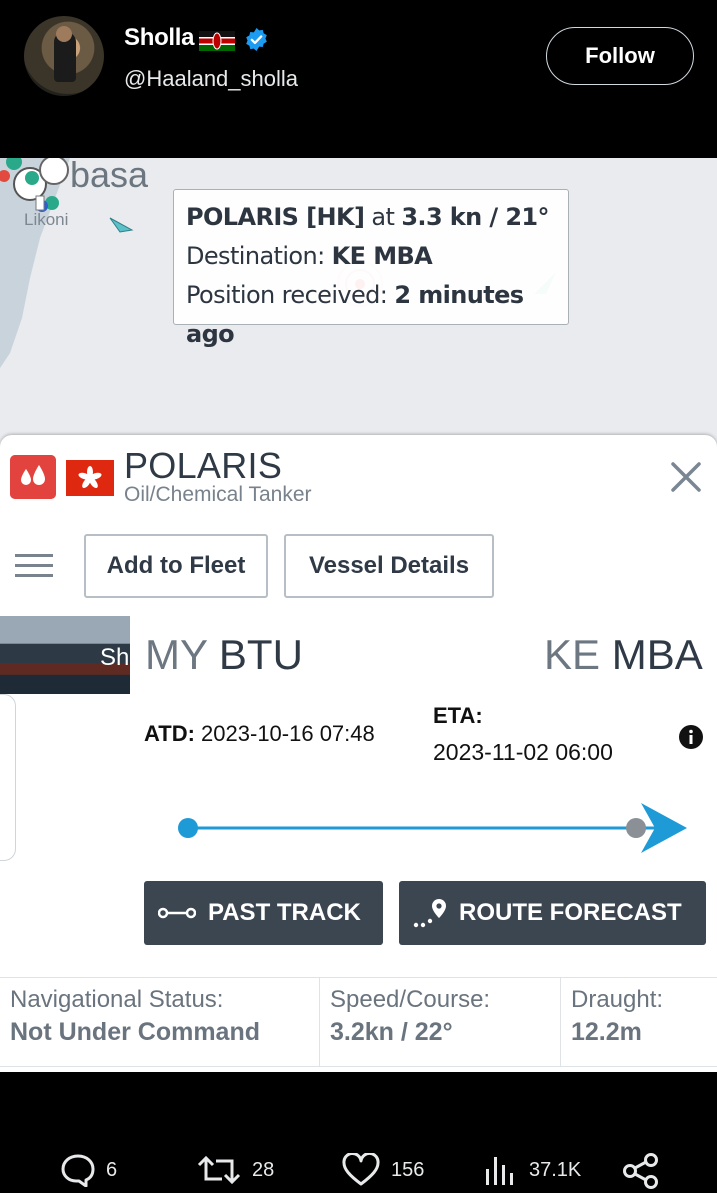 The width and height of the screenshot is (717, 1193). What do you see at coordinates (284, 912) in the screenshot?
I see `past-track-label: PAST TRACK` at bounding box center [284, 912].